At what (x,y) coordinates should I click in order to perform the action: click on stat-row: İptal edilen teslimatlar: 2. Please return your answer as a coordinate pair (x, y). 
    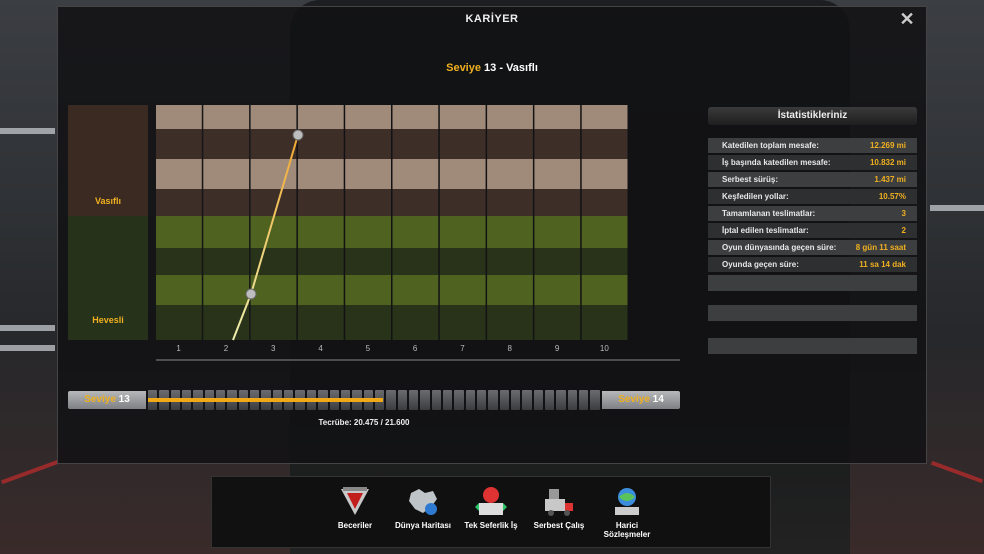
    Looking at the image, I should click on (812, 230).